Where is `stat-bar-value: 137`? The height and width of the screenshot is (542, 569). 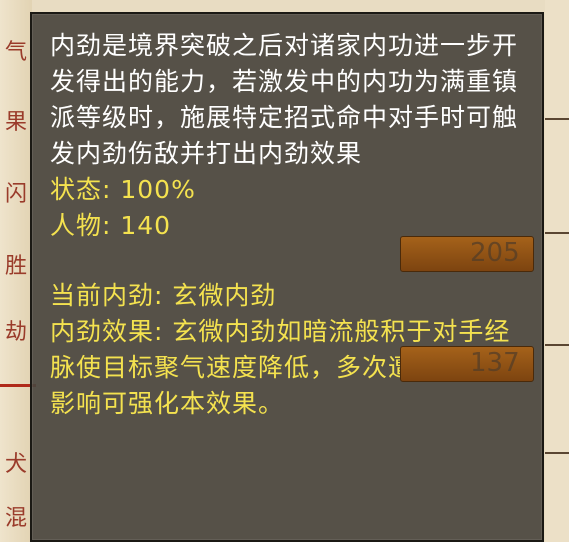
stat-bar-value: 137 is located at coordinates (495, 363).